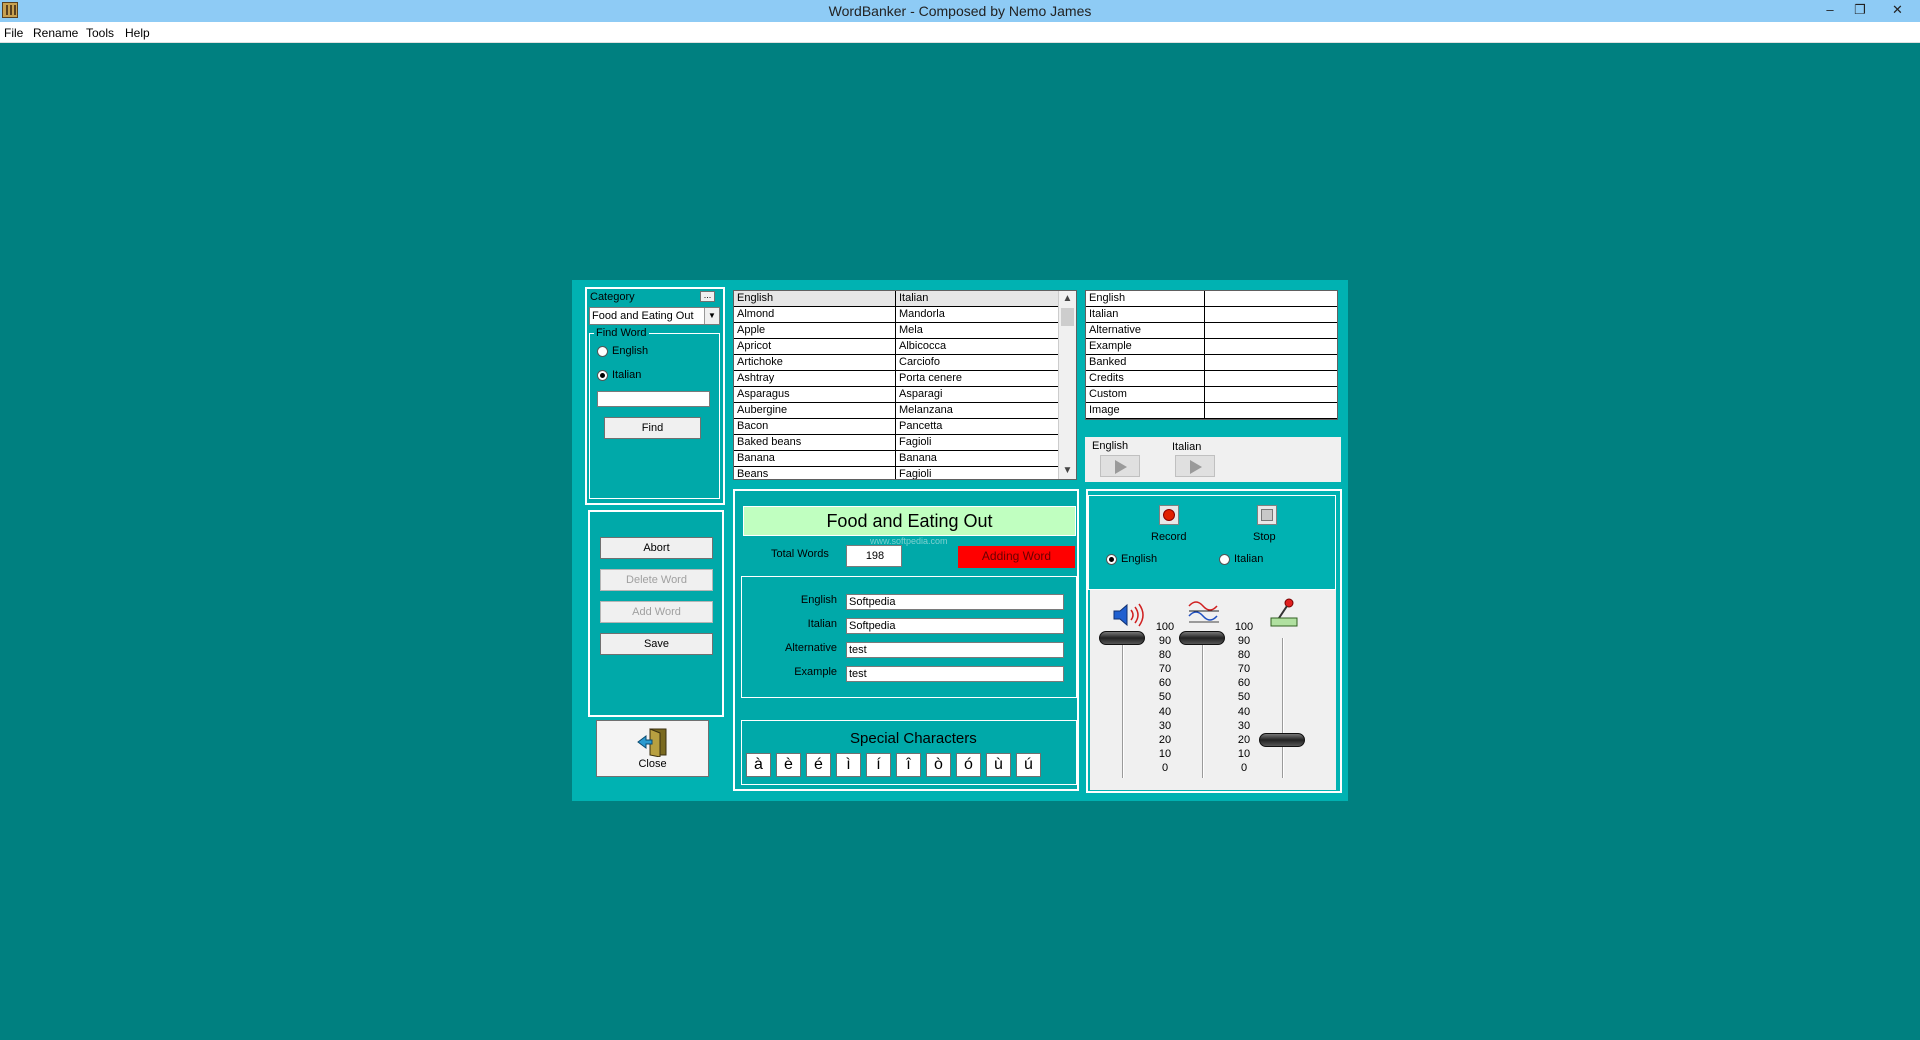 This screenshot has height=1040, width=1920. What do you see at coordinates (1897, 11) in the screenshot?
I see `close-window-button: ✕` at bounding box center [1897, 11].